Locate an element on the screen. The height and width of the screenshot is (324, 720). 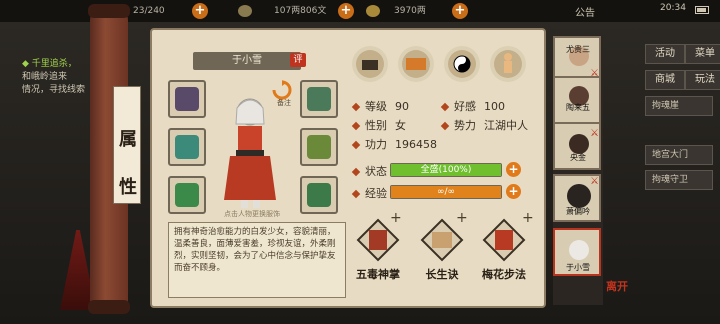
skill-2-name: 长生诀 is located at coordinates (442, 274).